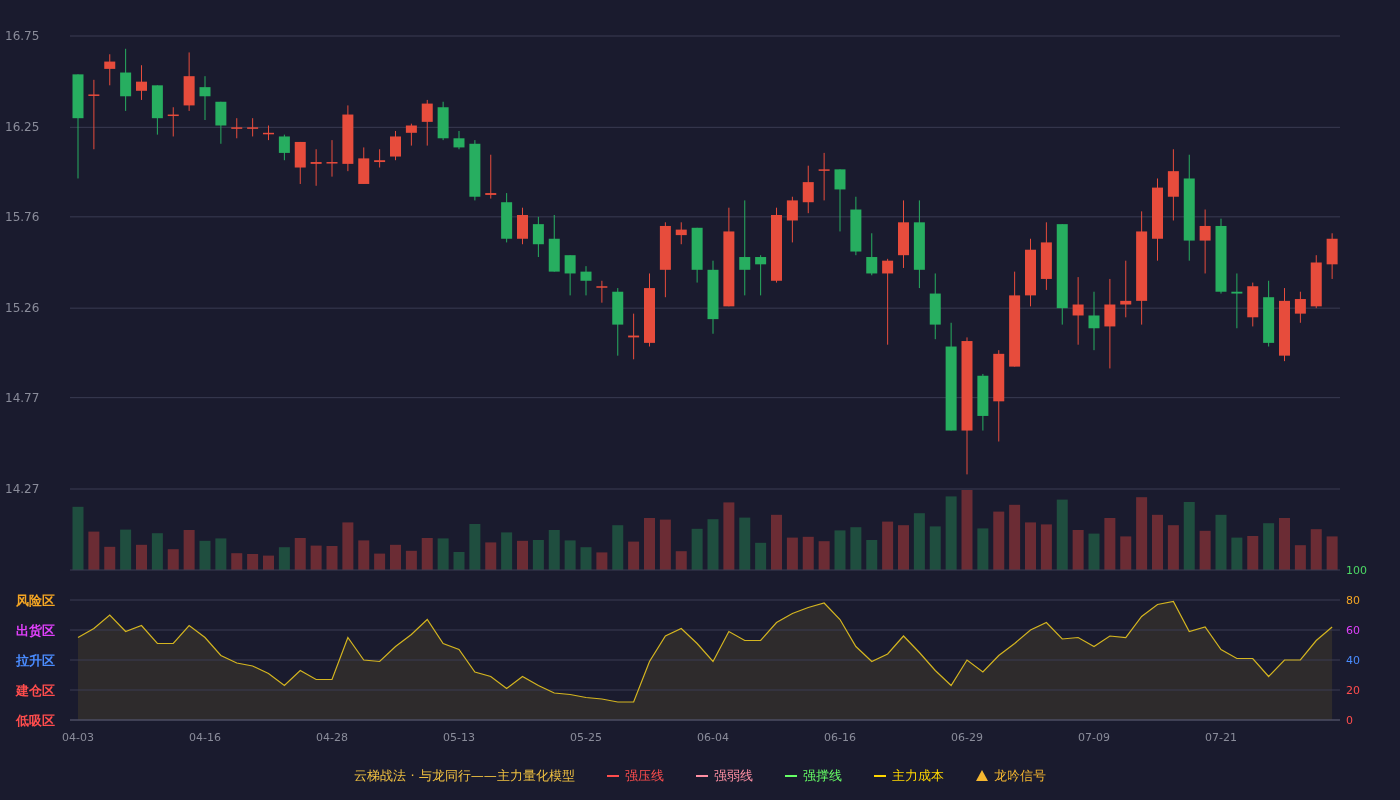  I want to click on axis-label: 07-21, so click(1221, 737).